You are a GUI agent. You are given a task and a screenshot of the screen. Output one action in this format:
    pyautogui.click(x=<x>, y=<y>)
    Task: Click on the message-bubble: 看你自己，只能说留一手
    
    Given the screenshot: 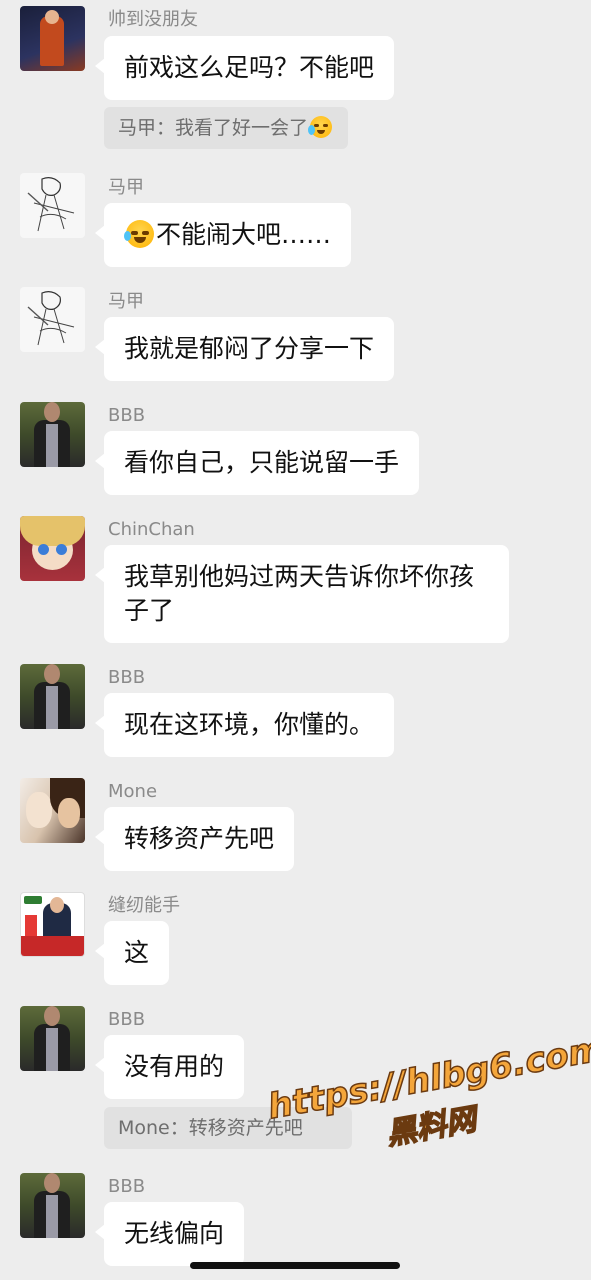 What is the action you would take?
    pyautogui.click(x=257, y=463)
    